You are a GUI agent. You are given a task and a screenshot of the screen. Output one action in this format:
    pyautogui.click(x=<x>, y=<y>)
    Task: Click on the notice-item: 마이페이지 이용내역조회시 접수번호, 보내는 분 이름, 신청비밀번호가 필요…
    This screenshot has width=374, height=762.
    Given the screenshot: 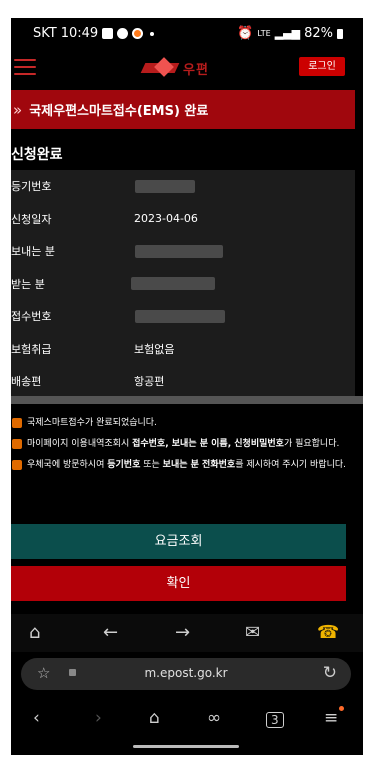 What is the action you would take?
    pyautogui.click(x=183, y=444)
    